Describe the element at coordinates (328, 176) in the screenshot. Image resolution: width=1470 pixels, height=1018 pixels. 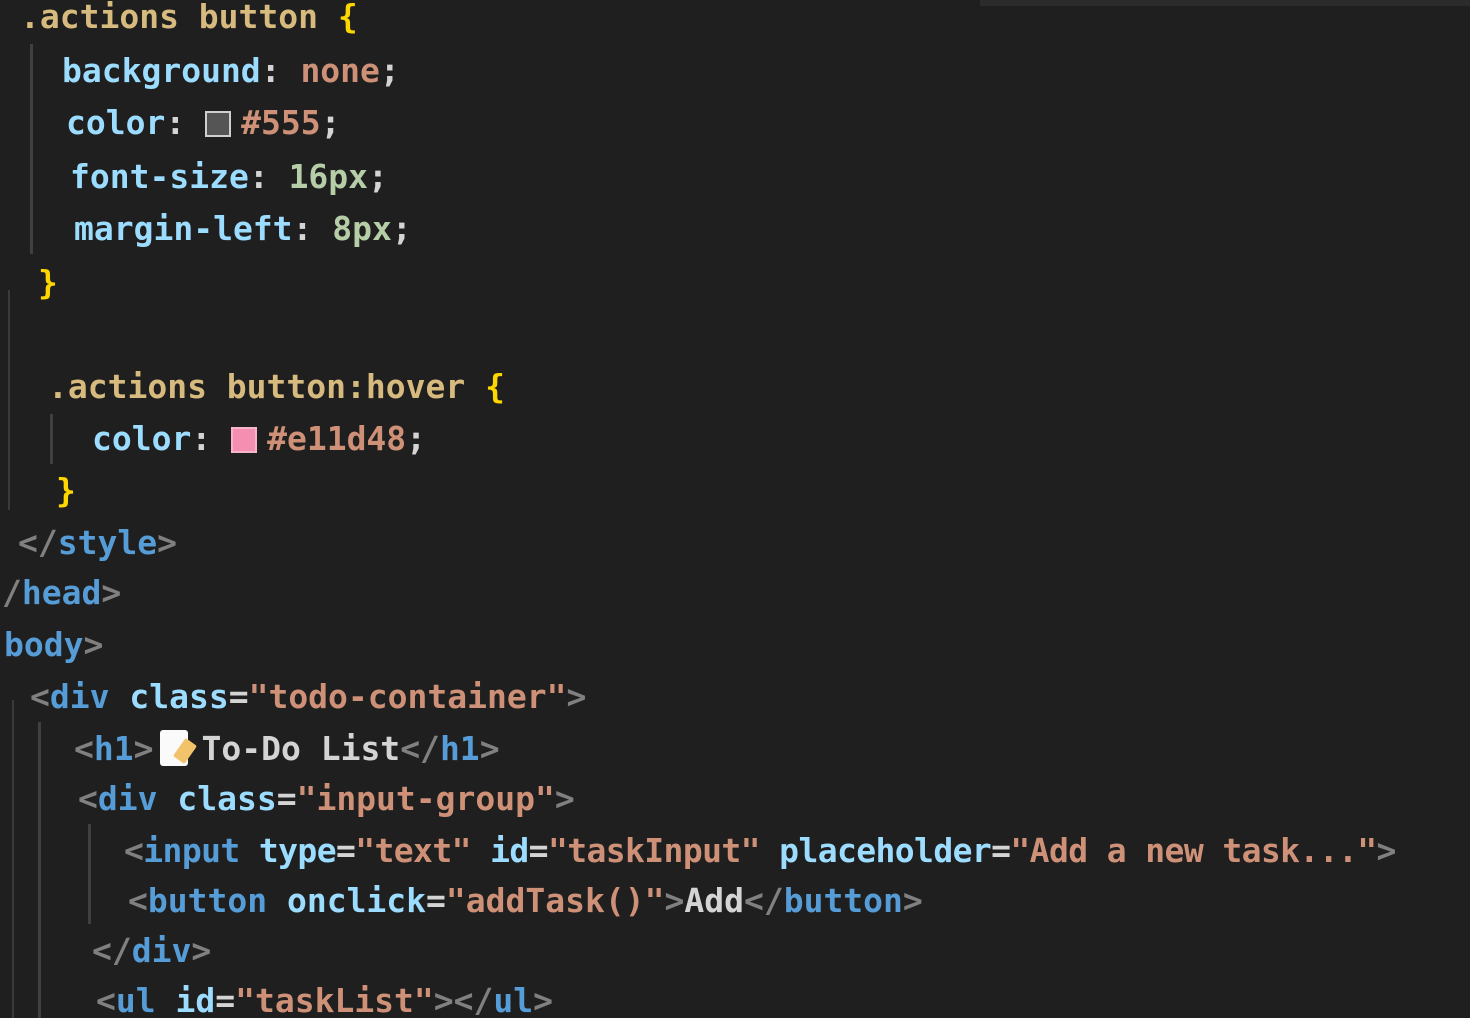
I see `css-value: 16px` at that location.